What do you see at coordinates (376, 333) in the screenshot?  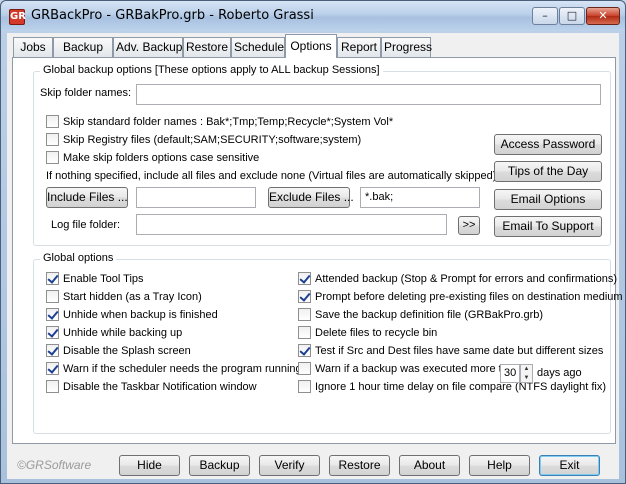 I see `checkbox-label: Delete files to recycle bin` at bounding box center [376, 333].